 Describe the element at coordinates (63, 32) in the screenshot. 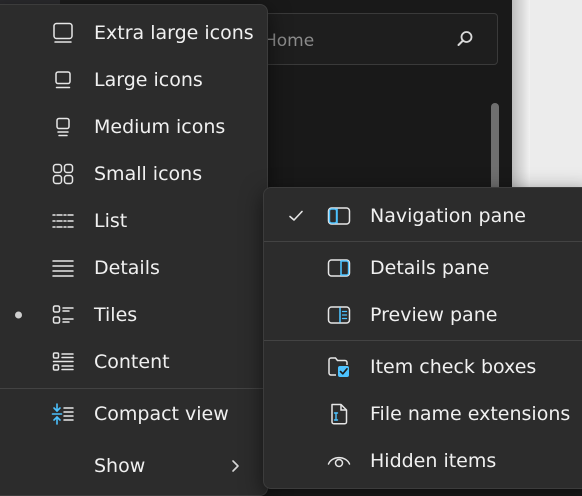

I see `extra-large-icons-icon` at that location.